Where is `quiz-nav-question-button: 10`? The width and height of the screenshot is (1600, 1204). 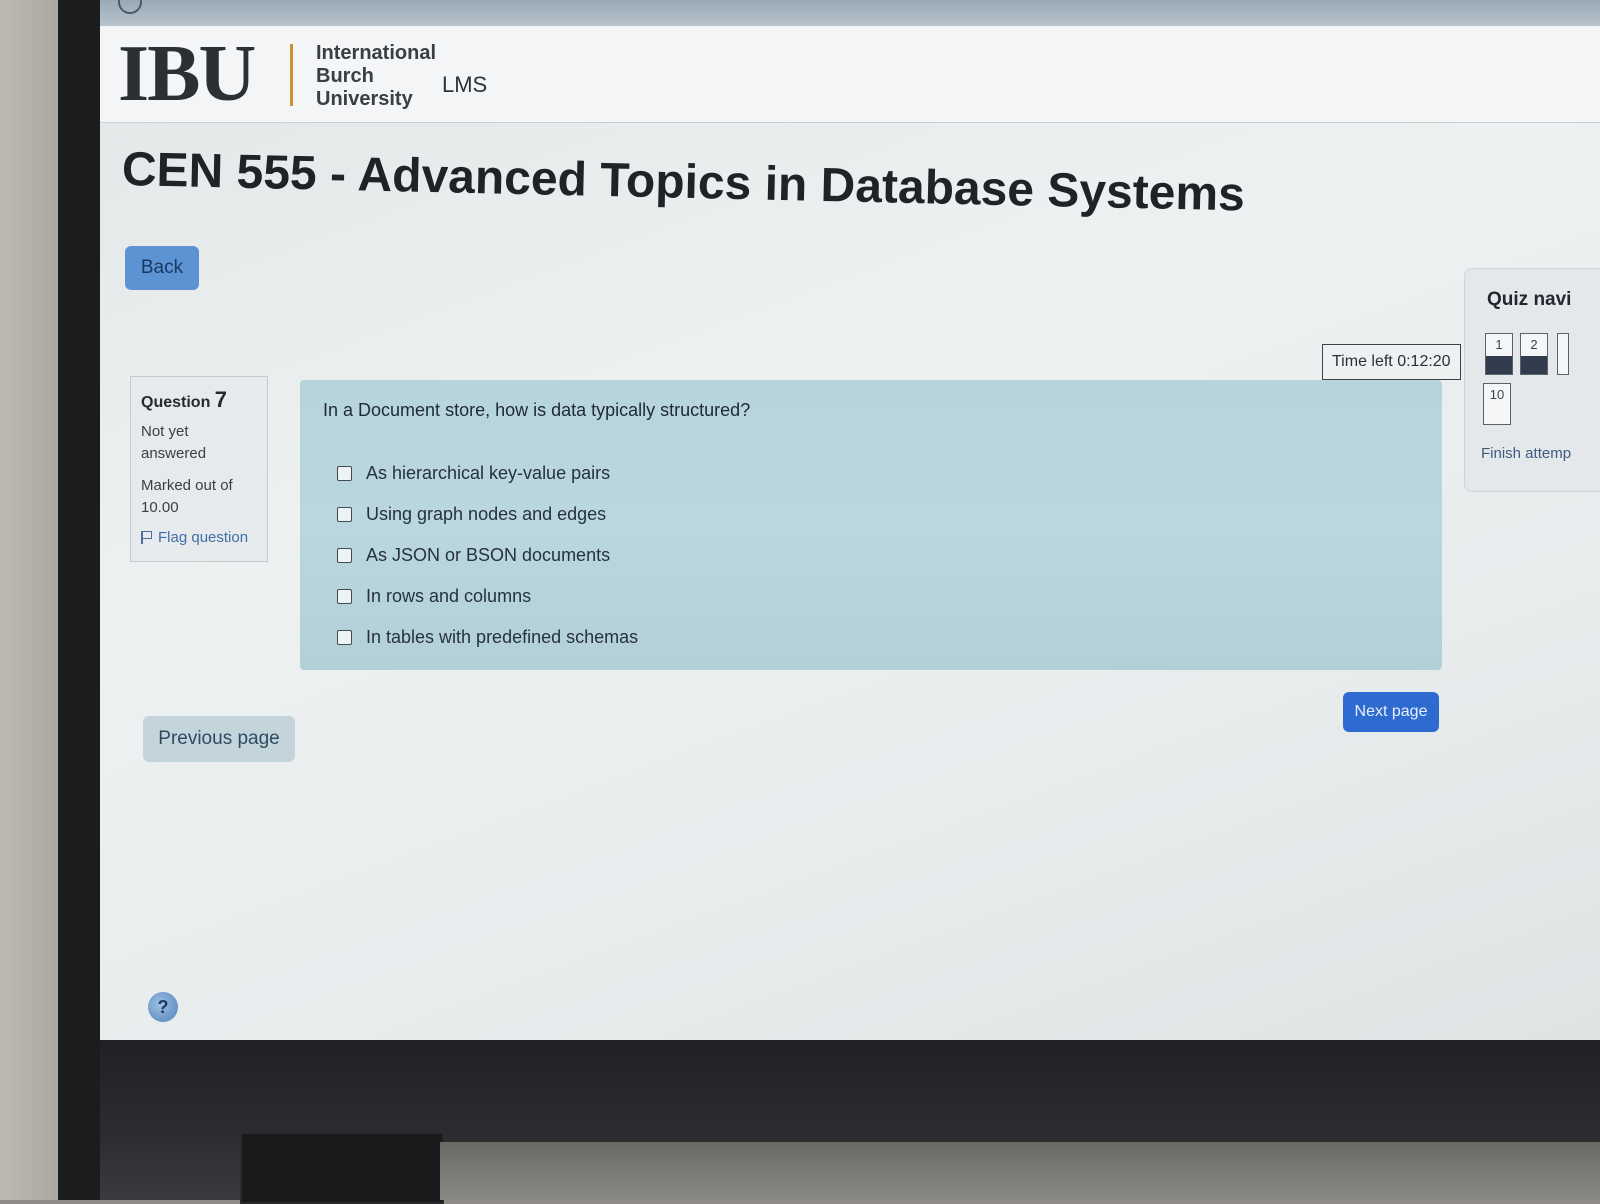
quiz-nav-question-button: 10 is located at coordinates (1497, 404).